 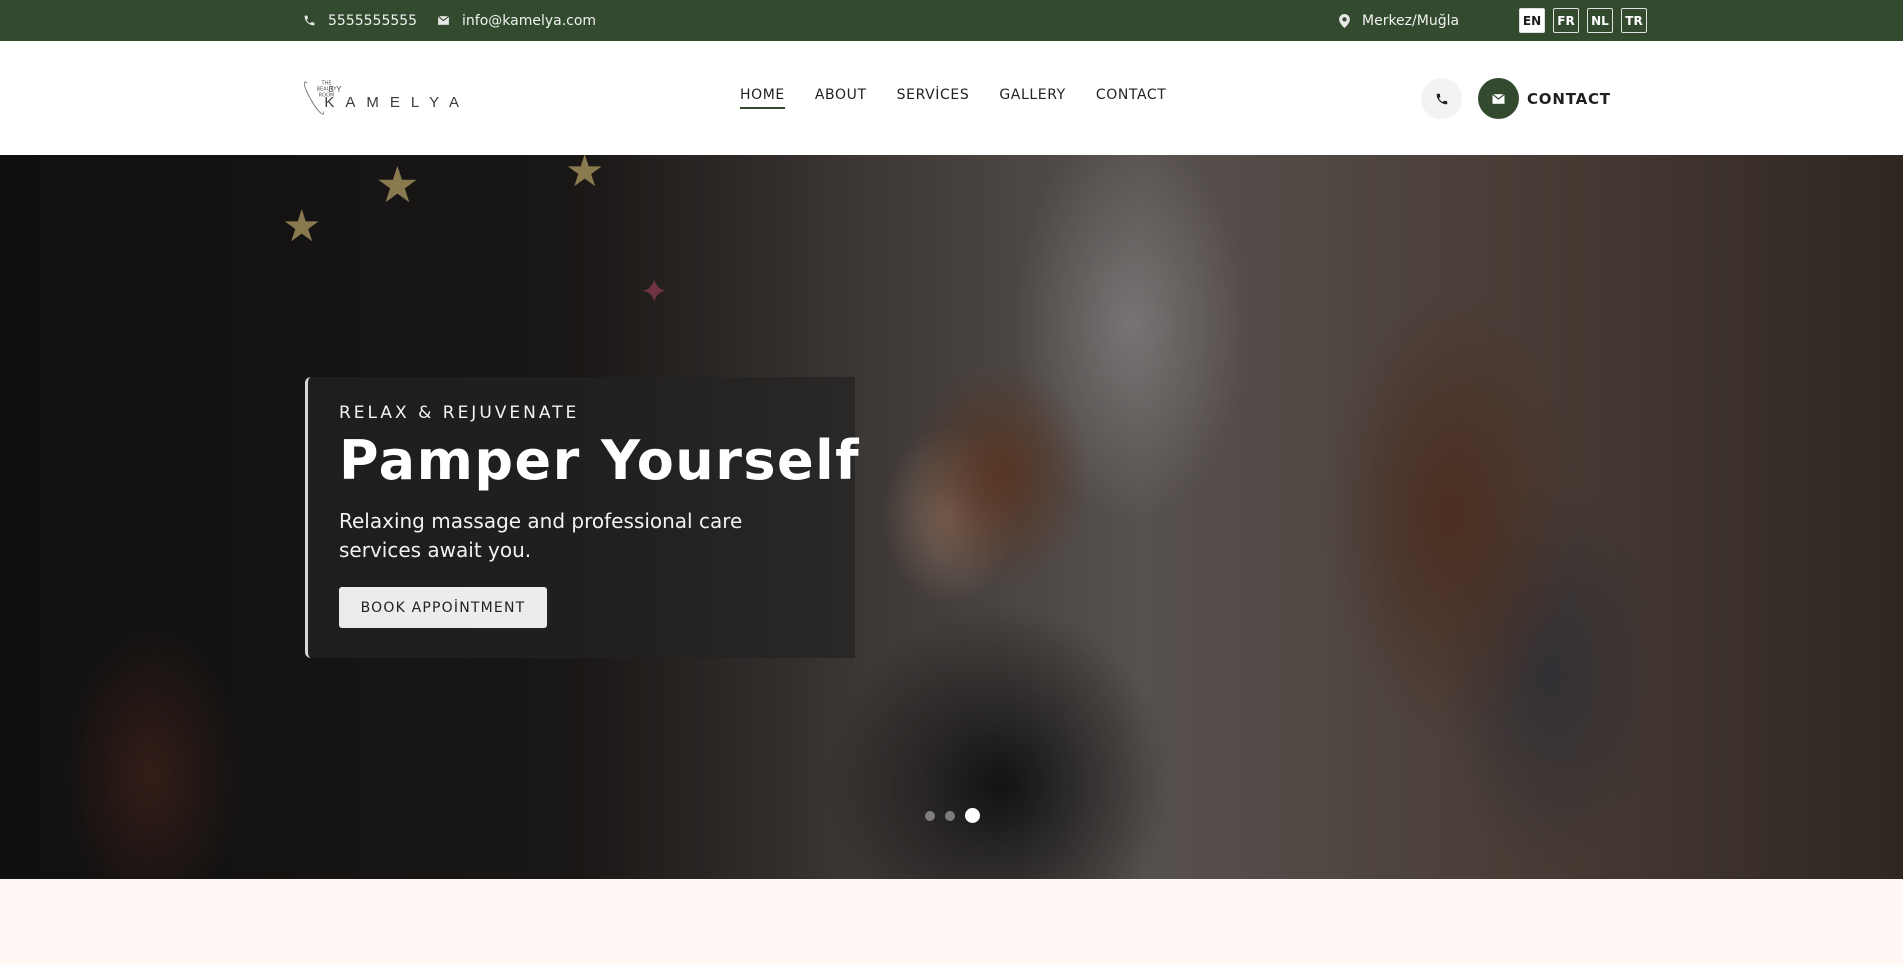 I want to click on logo-ring: THE BEAUTY ROOM, so click(x=318, y=98).